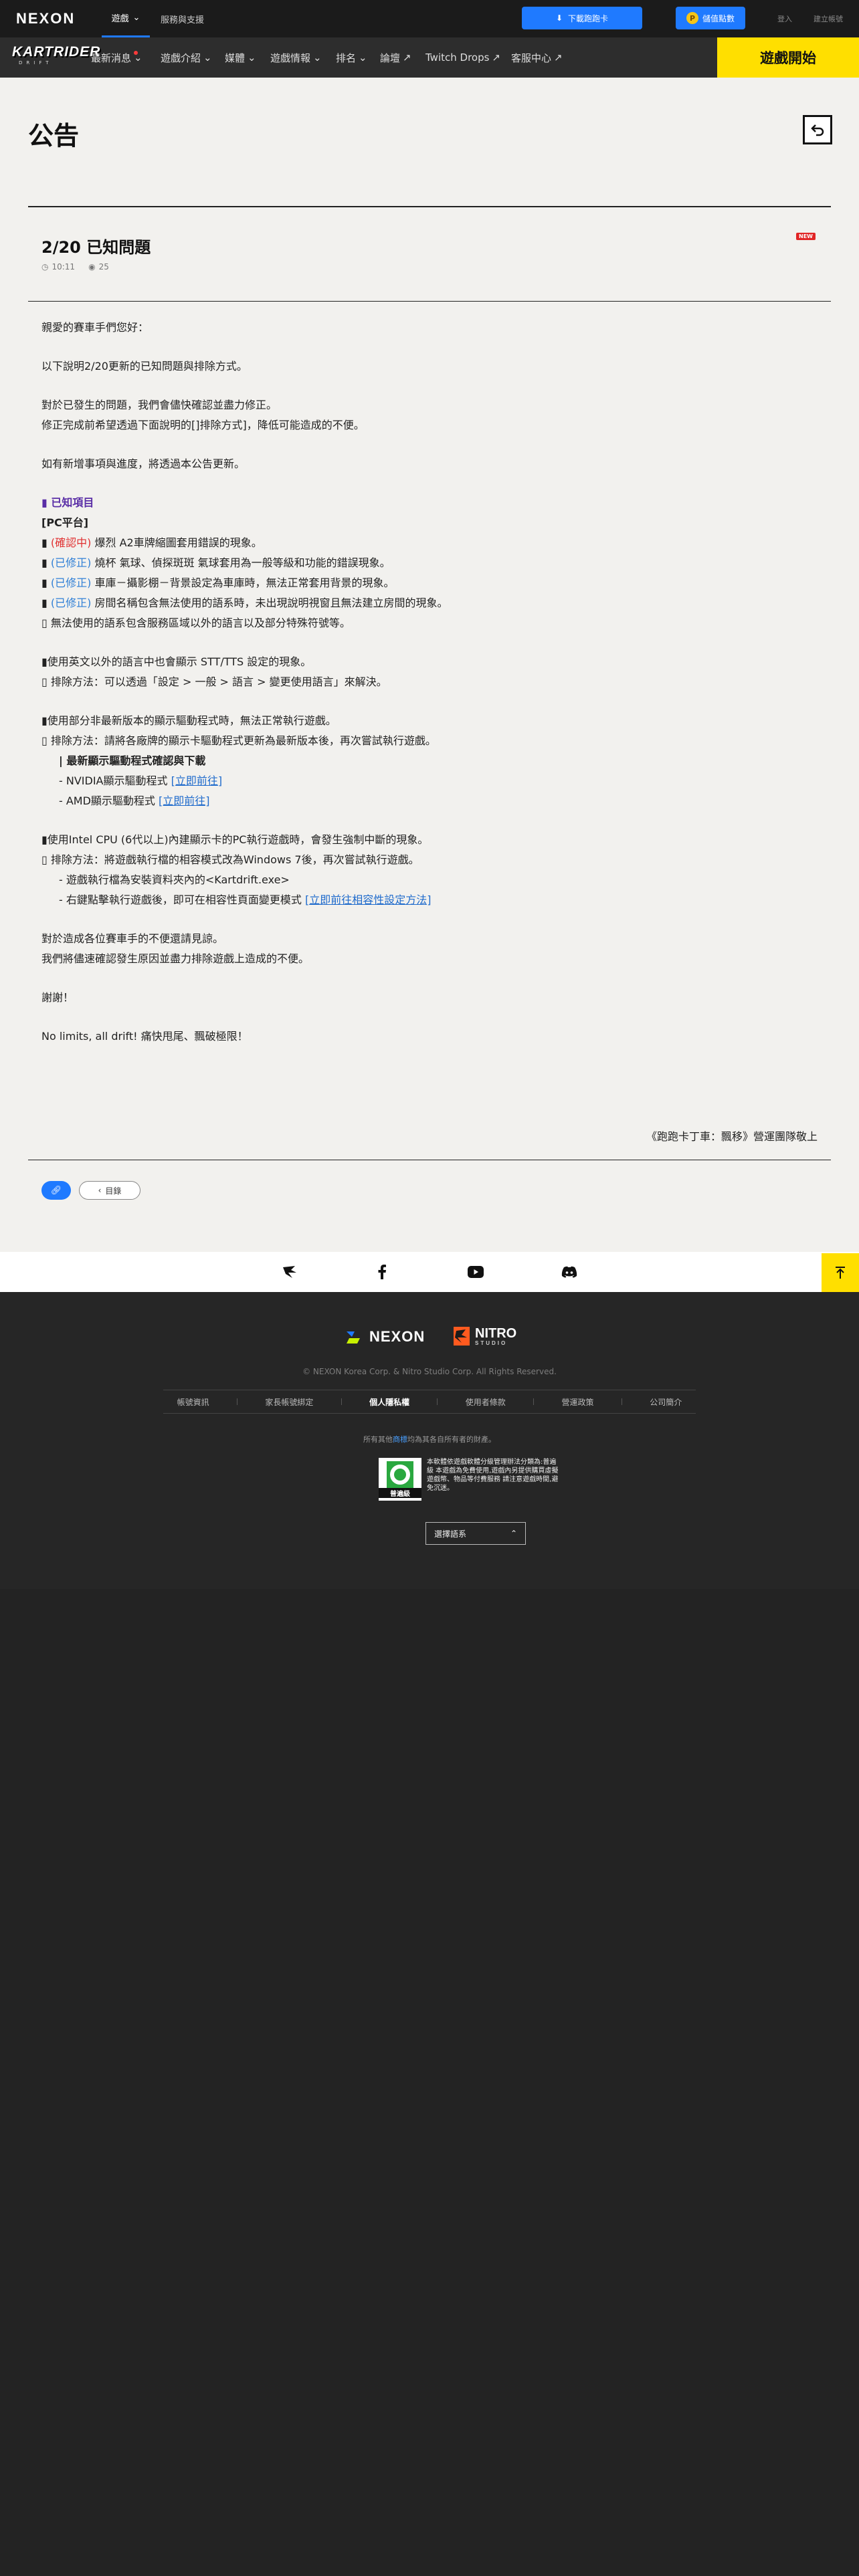 The width and height of the screenshot is (859, 2576). Describe the element at coordinates (56, 52) in the screenshot. I see `kartrider-logo-text: KARTRIDER` at that location.